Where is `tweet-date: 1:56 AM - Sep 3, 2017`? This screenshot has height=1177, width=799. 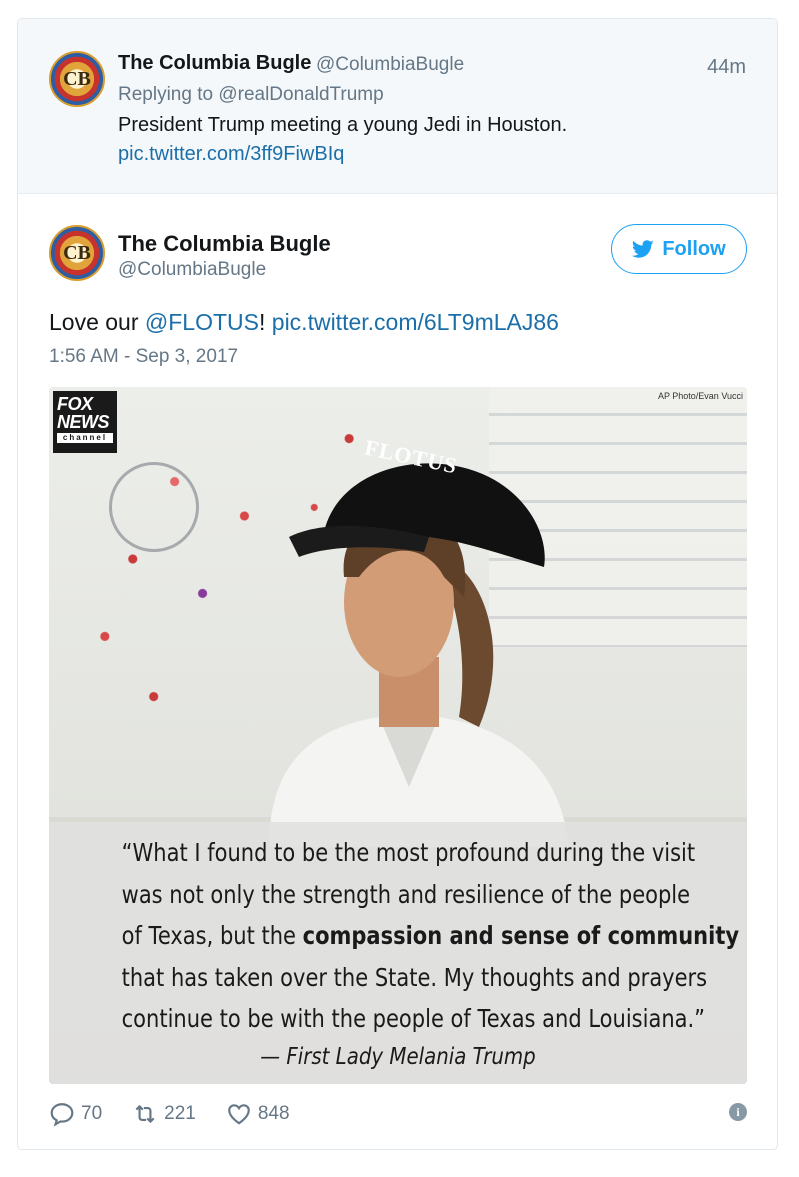
tweet-date: 1:56 AM - Sep 3, 2017 is located at coordinates (143, 357).